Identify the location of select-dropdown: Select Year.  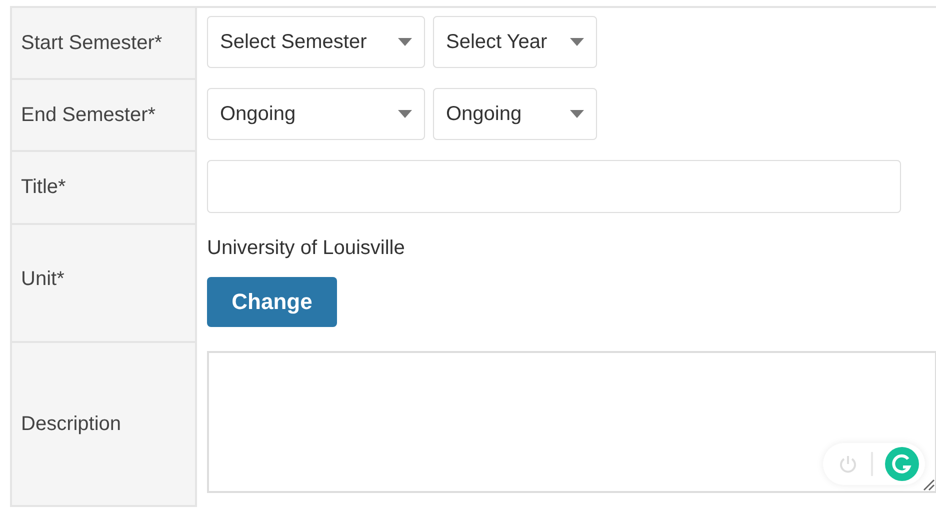
(515, 42).